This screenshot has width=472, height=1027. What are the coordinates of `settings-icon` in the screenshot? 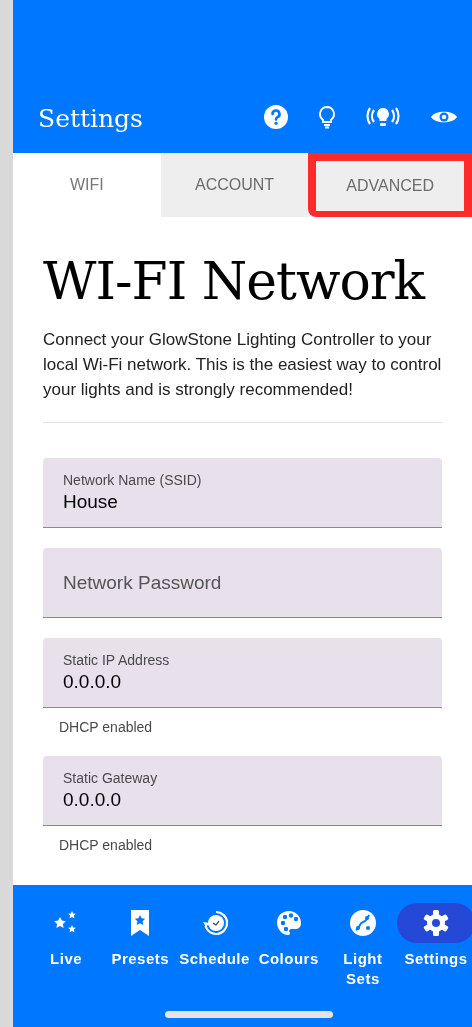 It's located at (436, 923).